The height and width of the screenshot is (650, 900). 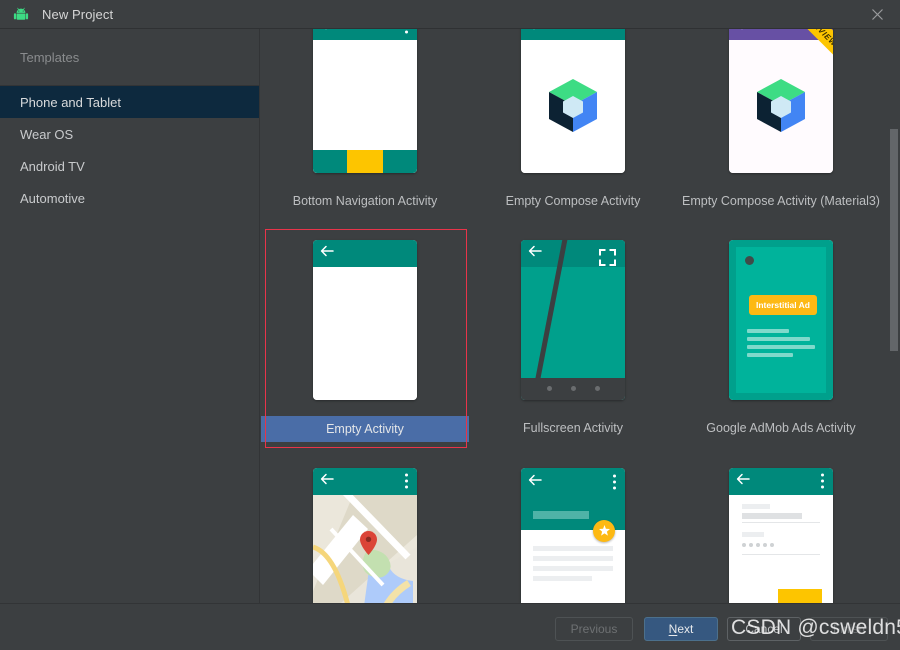 What do you see at coordinates (129, 134) in the screenshot?
I see `sidebar-item-wear-os: Wear OS` at bounding box center [129, 134].